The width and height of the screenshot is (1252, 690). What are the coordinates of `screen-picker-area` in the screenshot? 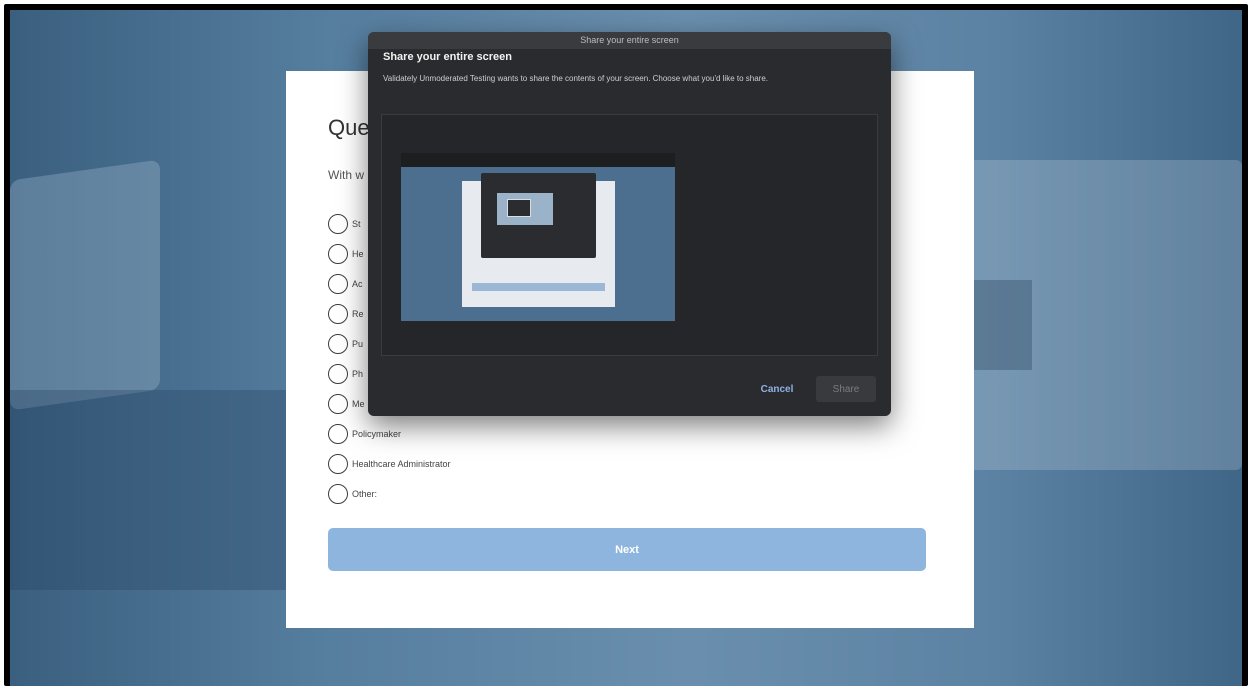 It's located at (629, 235).